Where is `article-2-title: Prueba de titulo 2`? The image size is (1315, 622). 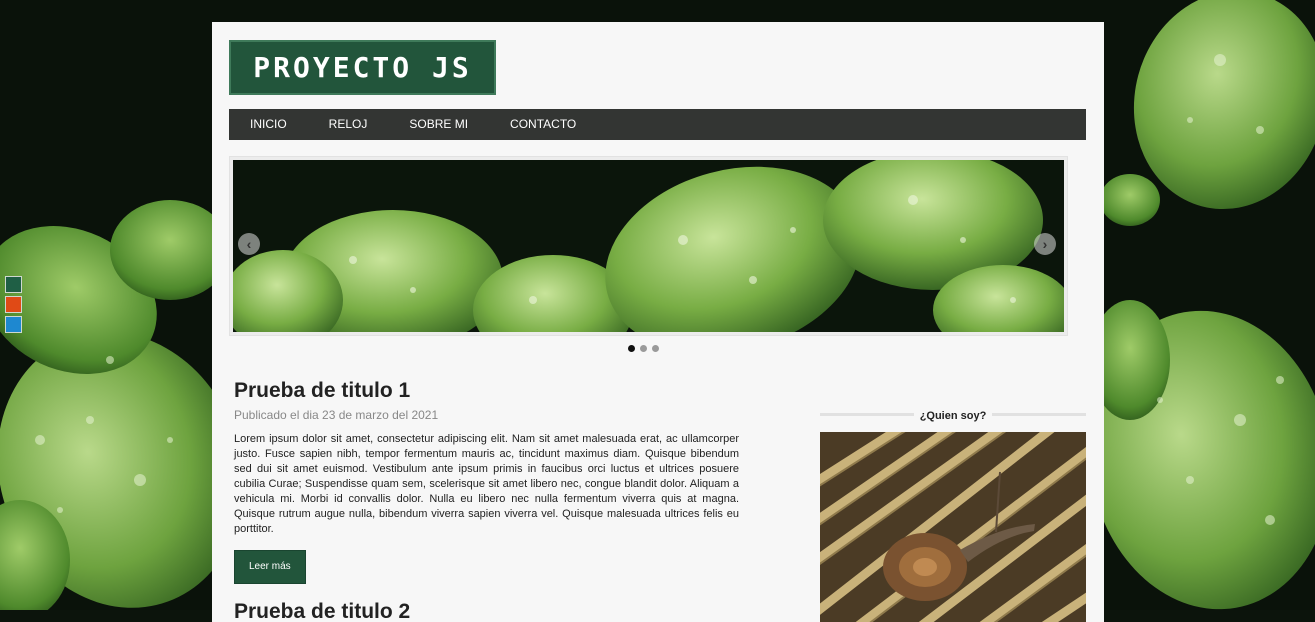
article-2-title: Prueba de titulo 2 is located at coordinates (322, 611).